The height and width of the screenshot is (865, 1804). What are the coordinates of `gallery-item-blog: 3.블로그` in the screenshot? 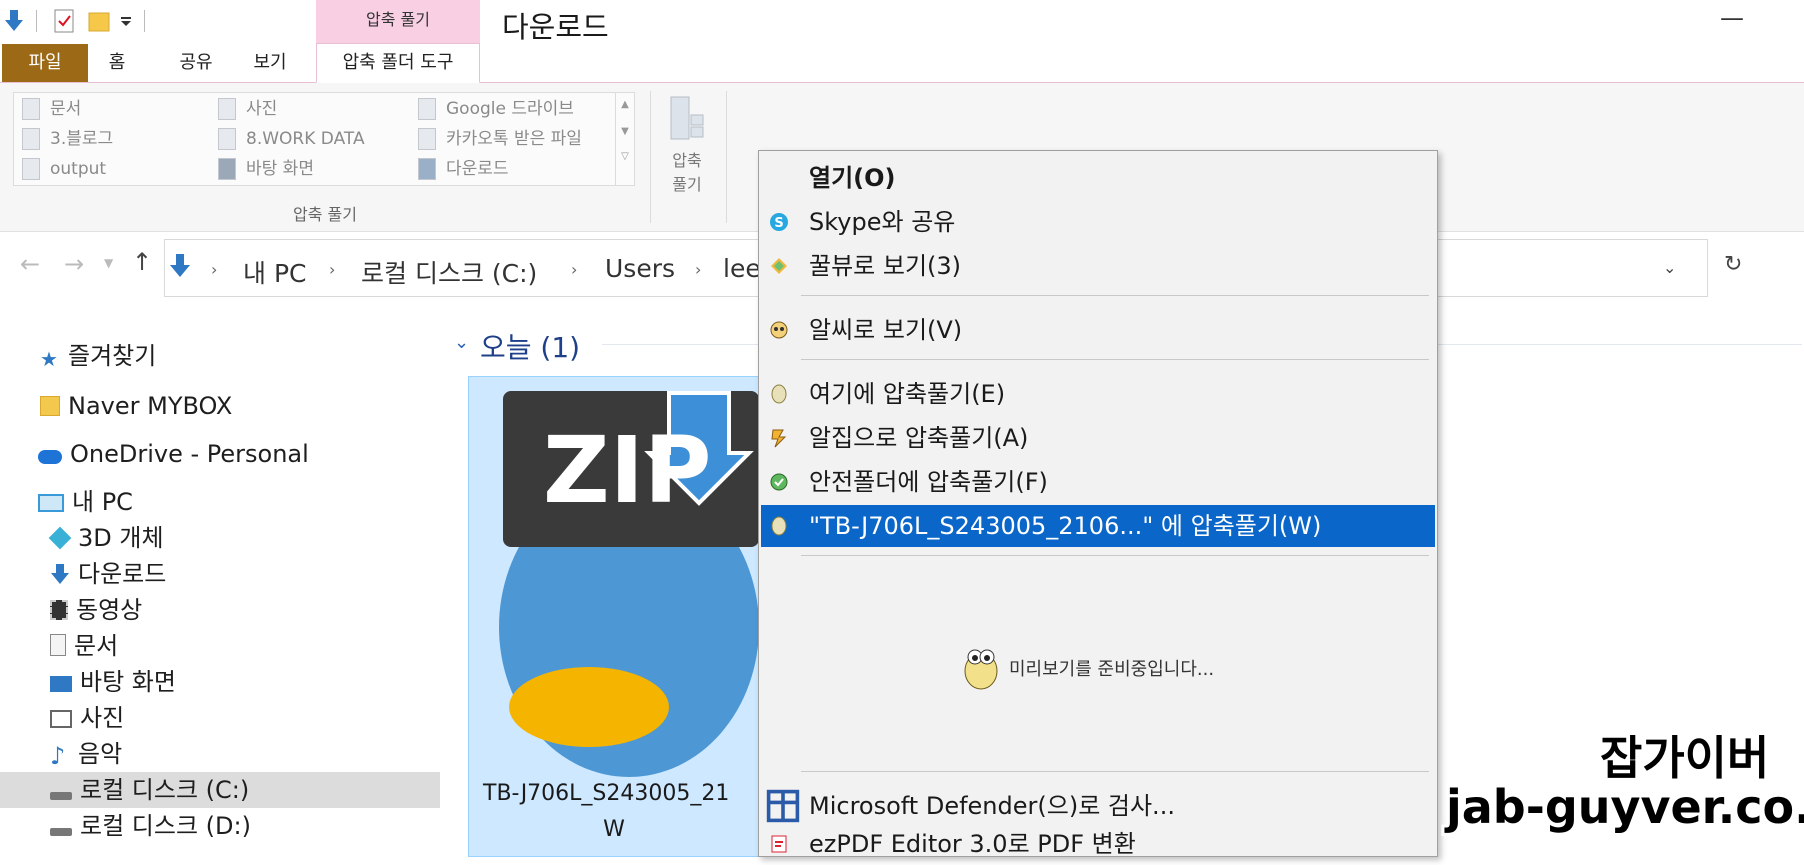 It's located at (67, 139).